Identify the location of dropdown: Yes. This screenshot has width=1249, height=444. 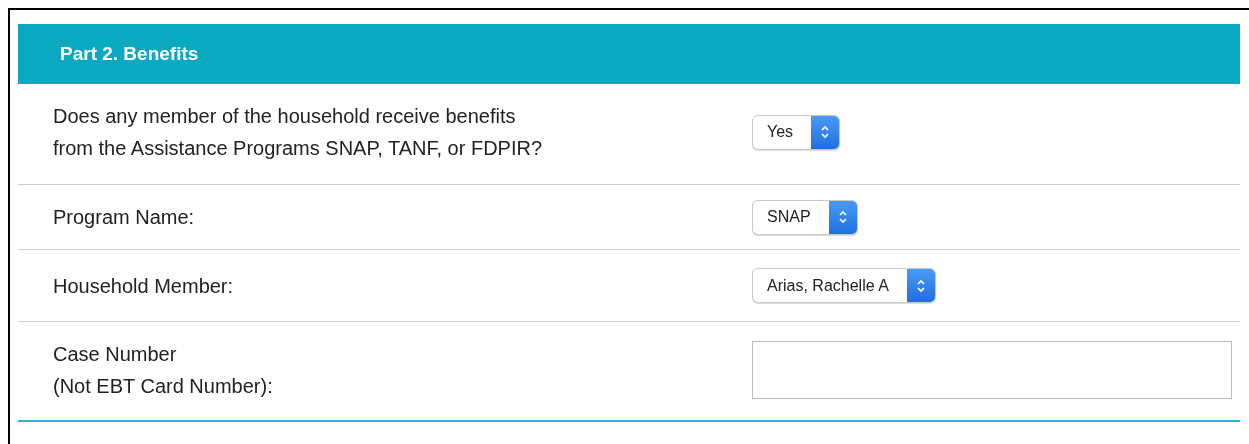
(796, 132).